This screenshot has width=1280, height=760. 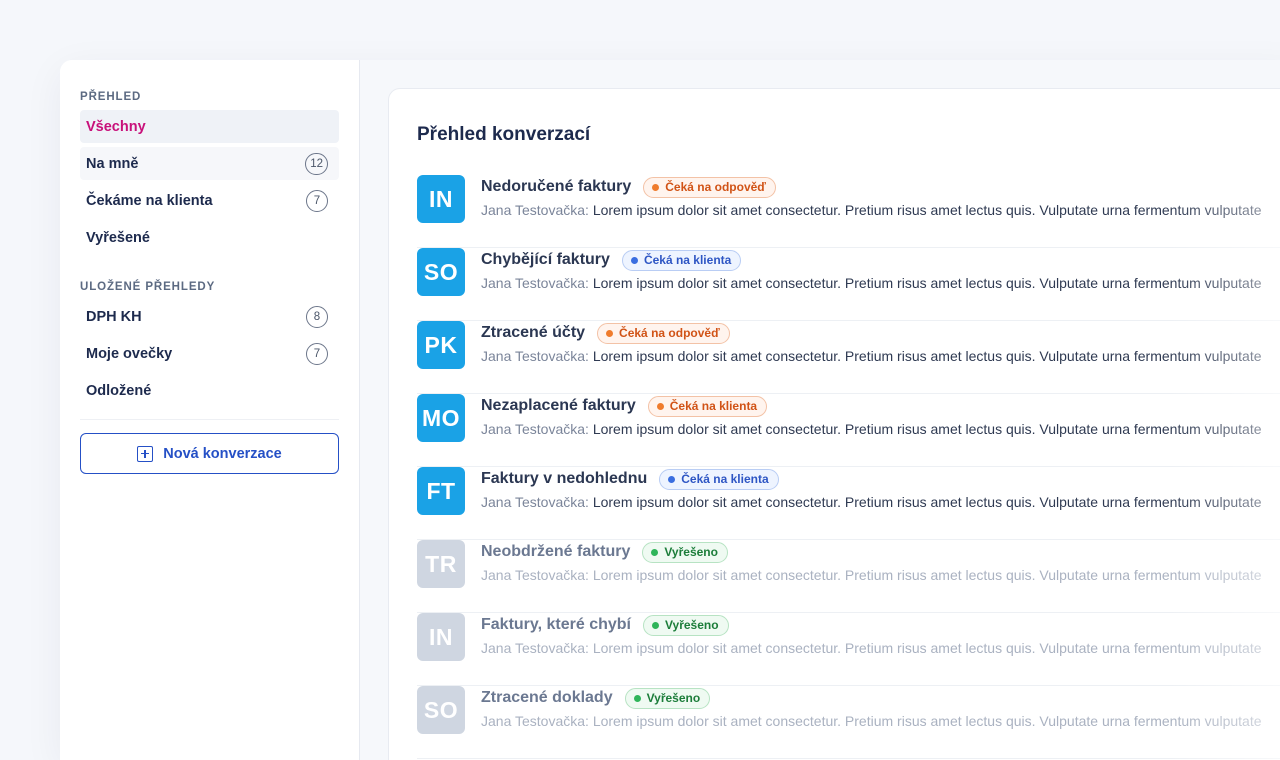 What do you see at coordinates (533, 332) in the screenshot?
I see `conversation-title: Ztracené účty` at bounding box center [533, 332].